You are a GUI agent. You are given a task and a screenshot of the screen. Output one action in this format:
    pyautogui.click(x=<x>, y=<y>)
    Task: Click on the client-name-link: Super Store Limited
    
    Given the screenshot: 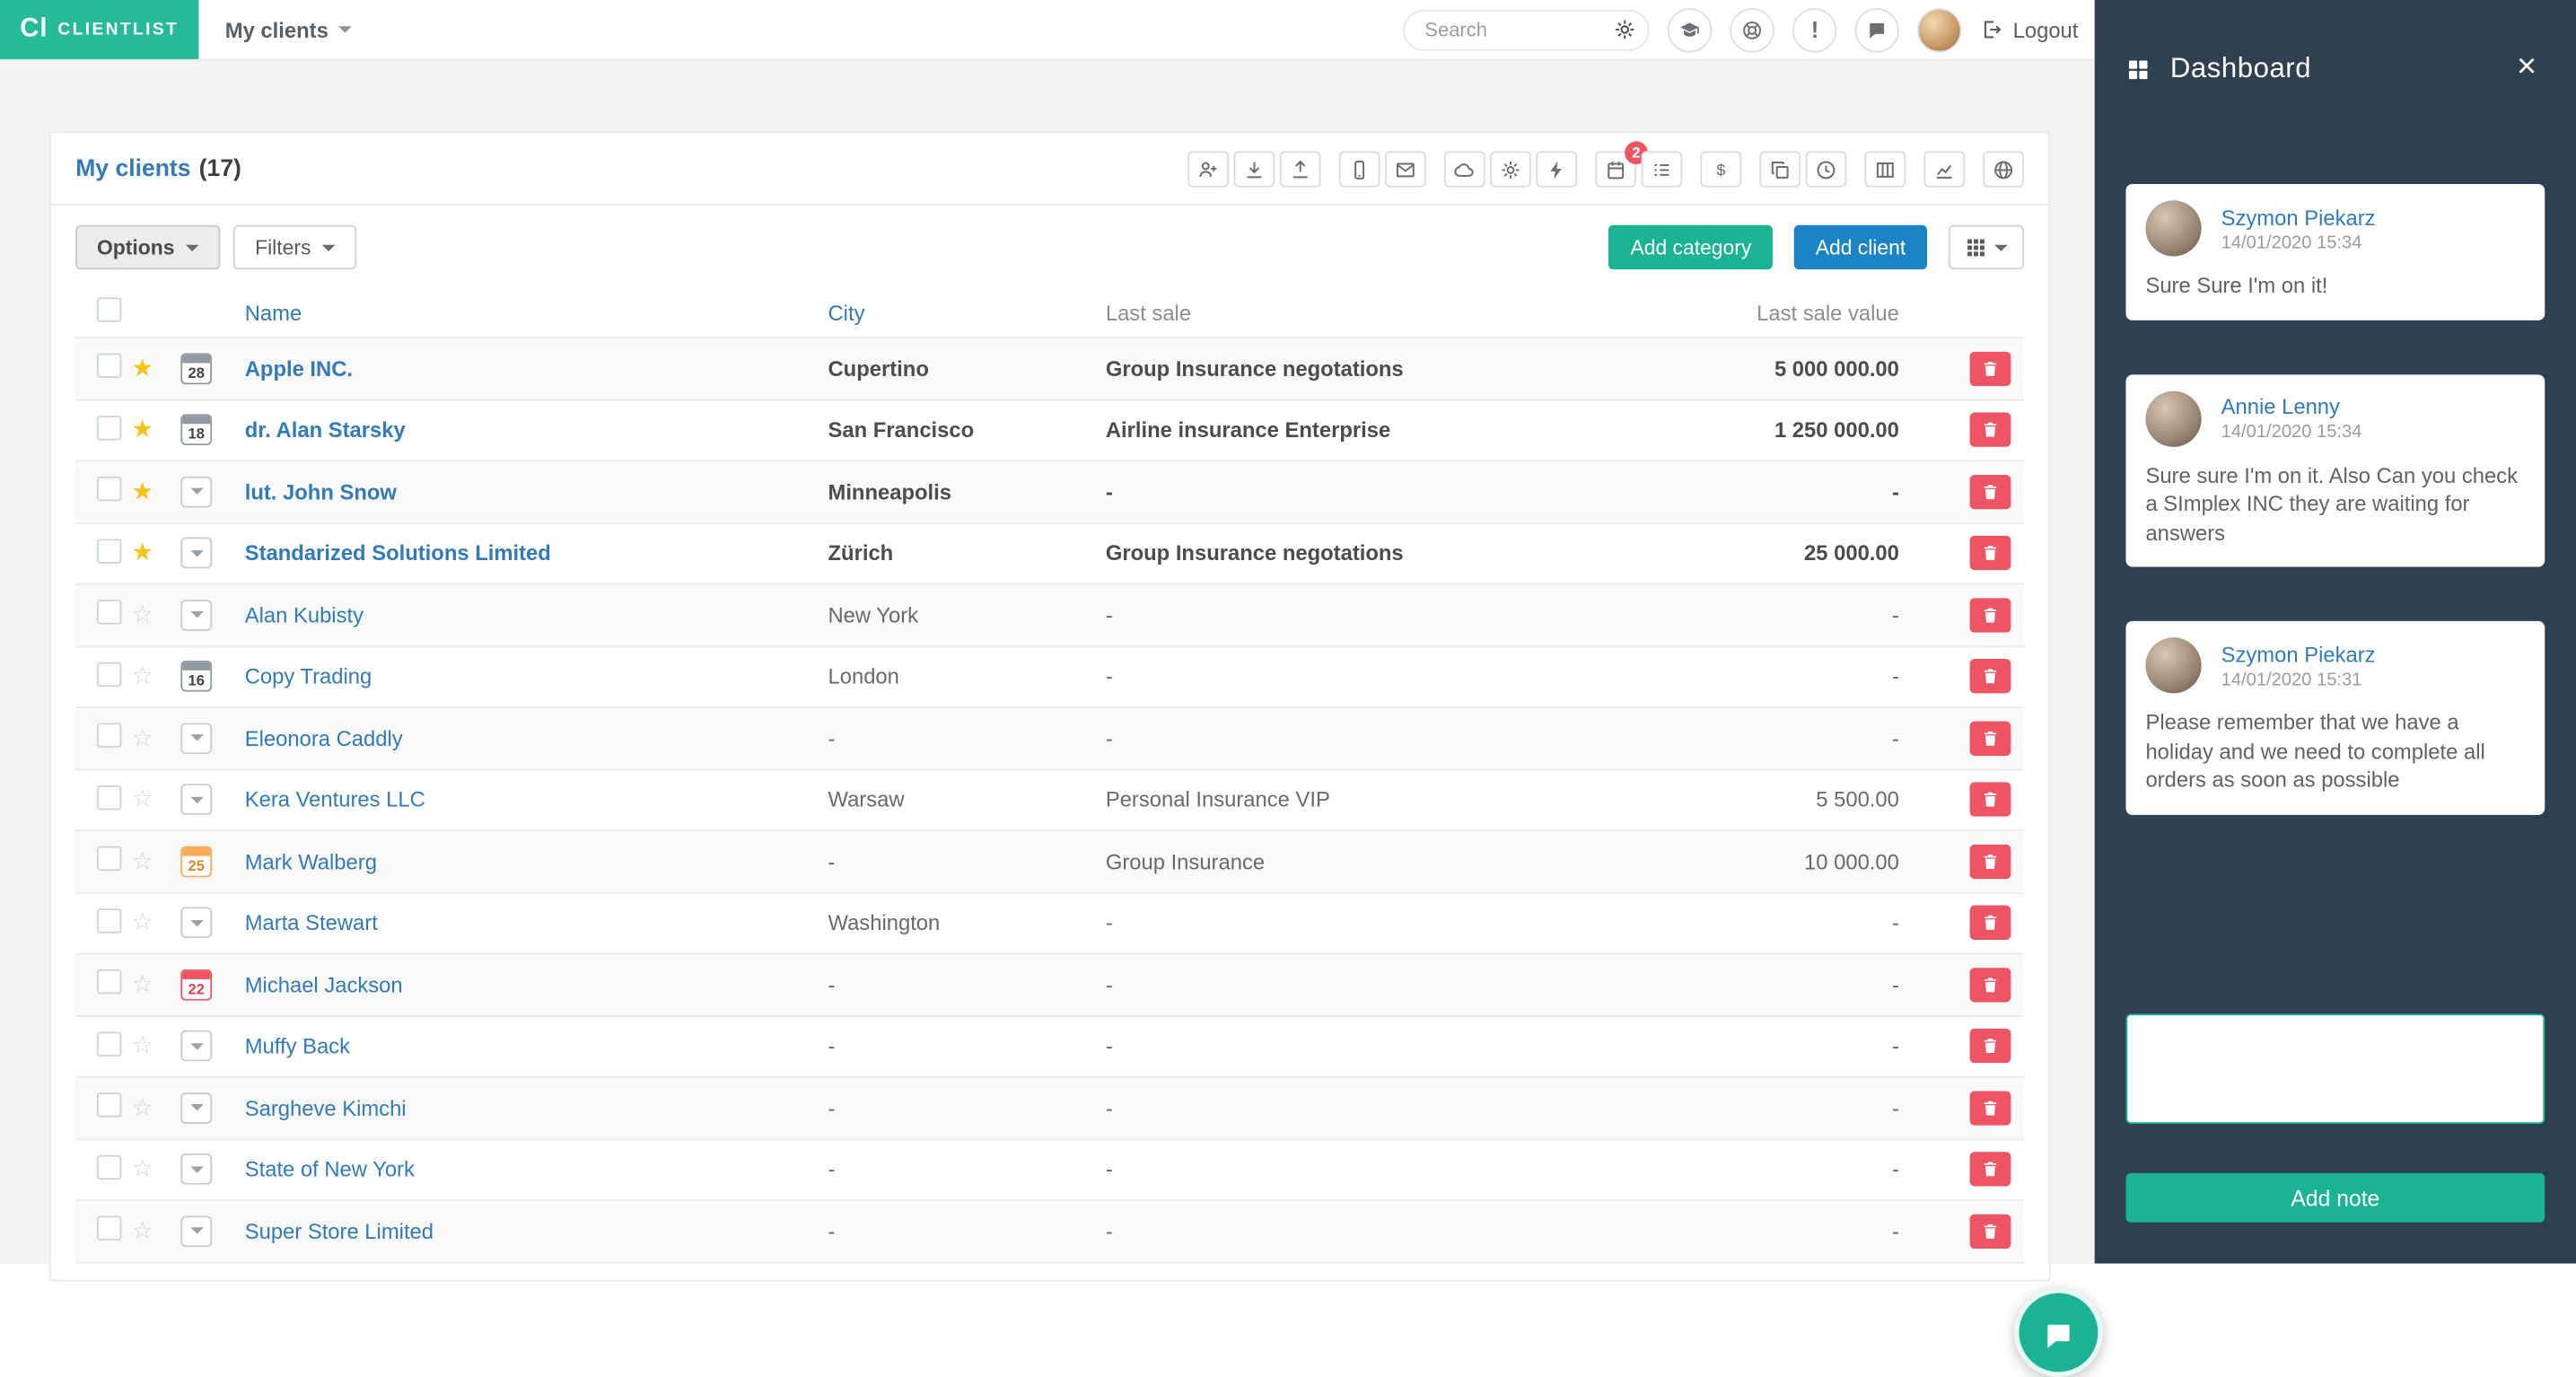 What is the action you would take?
    pyautogui.click(x=339, y=1231)
    